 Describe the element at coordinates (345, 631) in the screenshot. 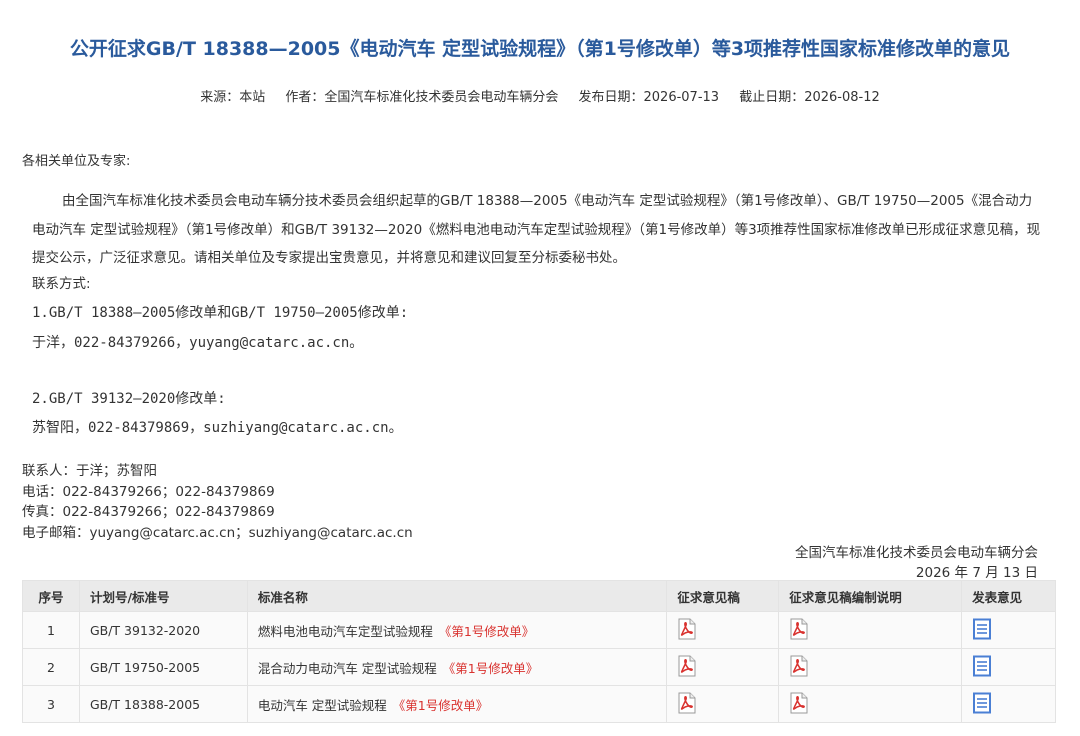

I see `standard-name: 燃料电池电动汽车定型试验规程` at that location.